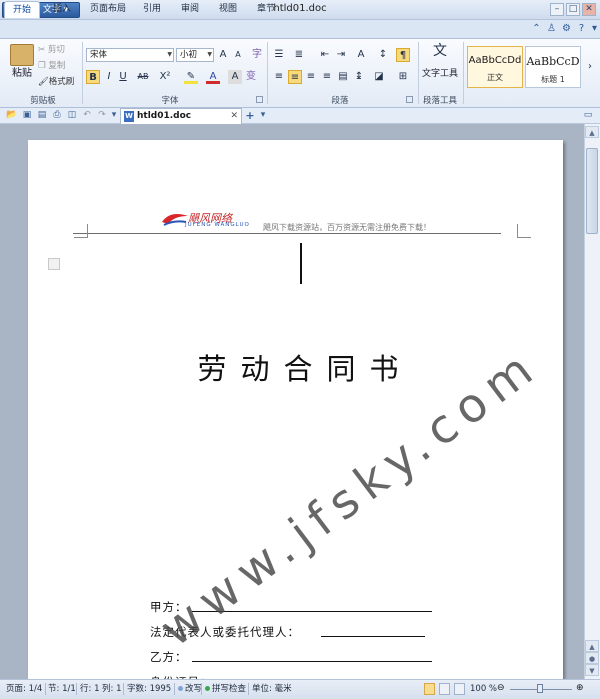 Image resolution: width=600 pixels, height=699 pixels. What do you see at coordinates (165, 77) in the screenshot?
I see `superscript-button: X²` at bounding box center [165, 77].